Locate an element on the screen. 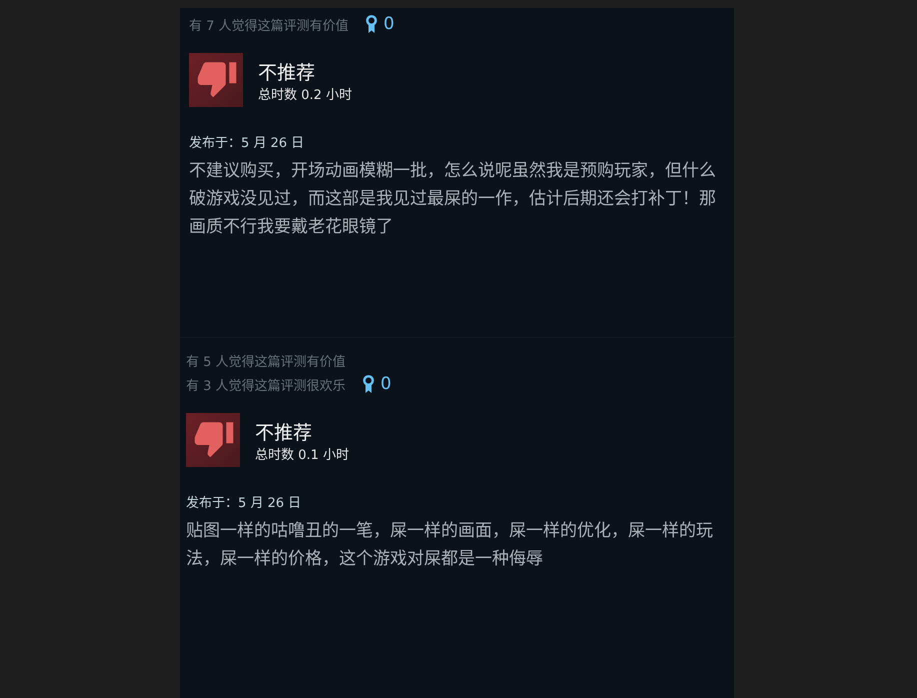  playtime-text: 总时数 0.2 小时 is located at coordinates (305, 96).